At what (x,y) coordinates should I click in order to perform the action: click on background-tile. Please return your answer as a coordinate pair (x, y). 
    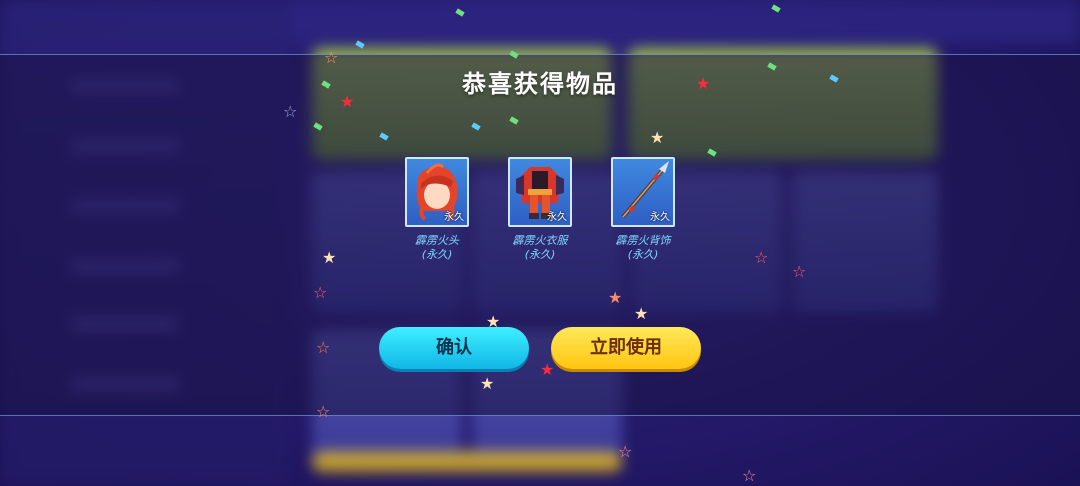
    Looking at the image, I should click on (467, 462).